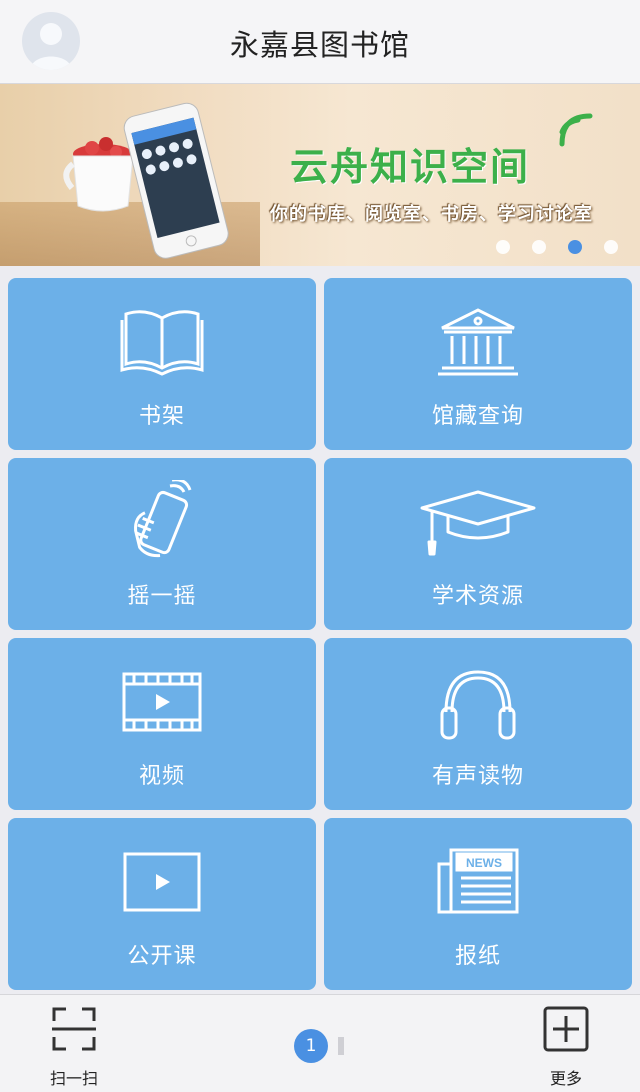 This screenshot has height=1092, width=640. Describe the element at coordinates (176, 180) in the screenshot. I see `smartphone-image` at that location.